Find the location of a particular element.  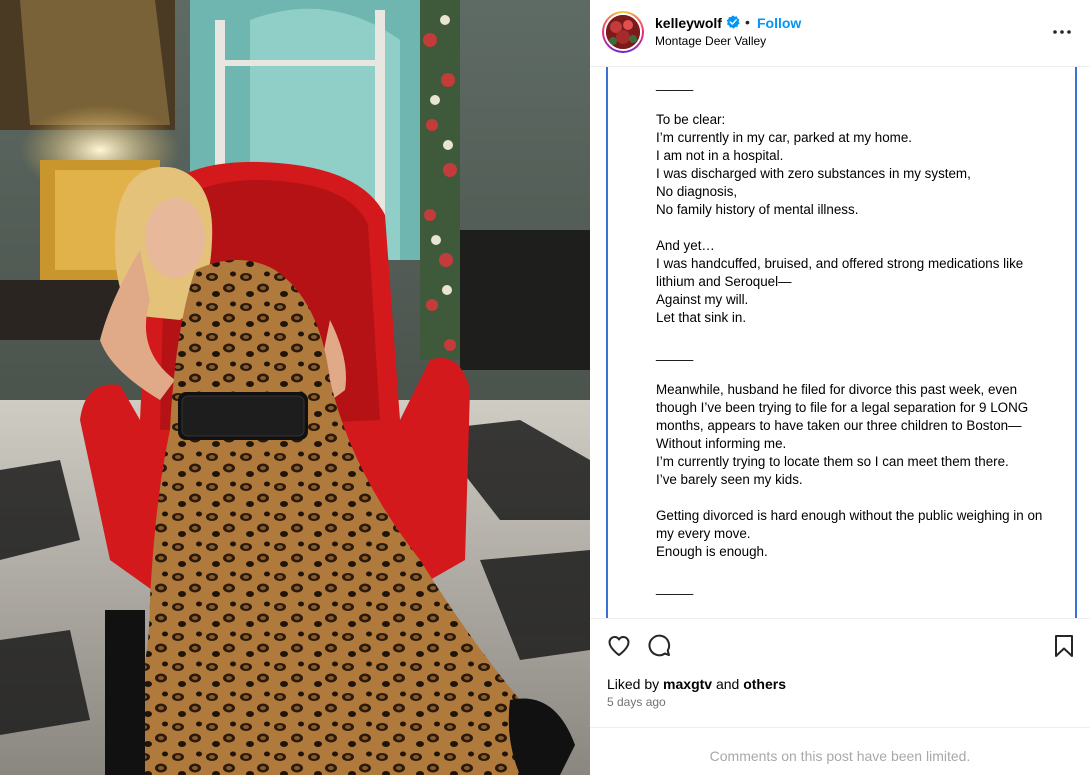

post-timestamp: 5 days ago is located at coordinates (636, 702).